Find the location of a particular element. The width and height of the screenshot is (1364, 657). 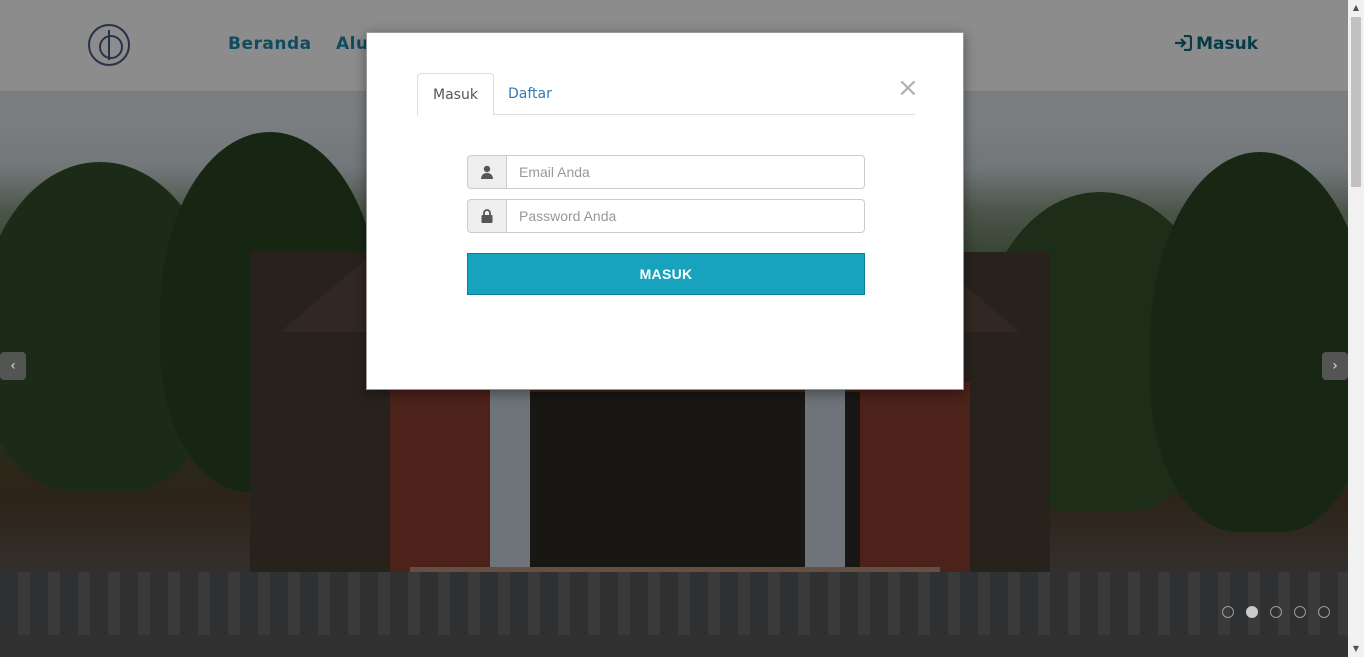

carousel-next-button: › is located at coordinates (1335, 366).